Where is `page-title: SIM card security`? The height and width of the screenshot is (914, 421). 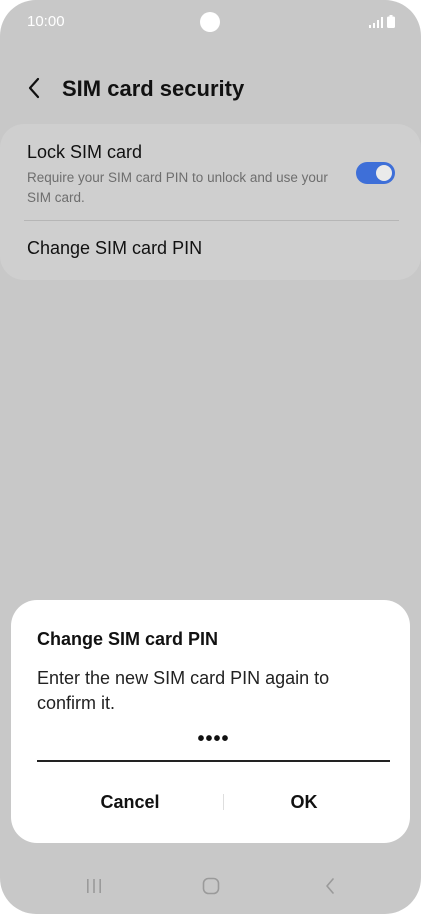
page-title: SIM card security is located at coordinates (153, 88).